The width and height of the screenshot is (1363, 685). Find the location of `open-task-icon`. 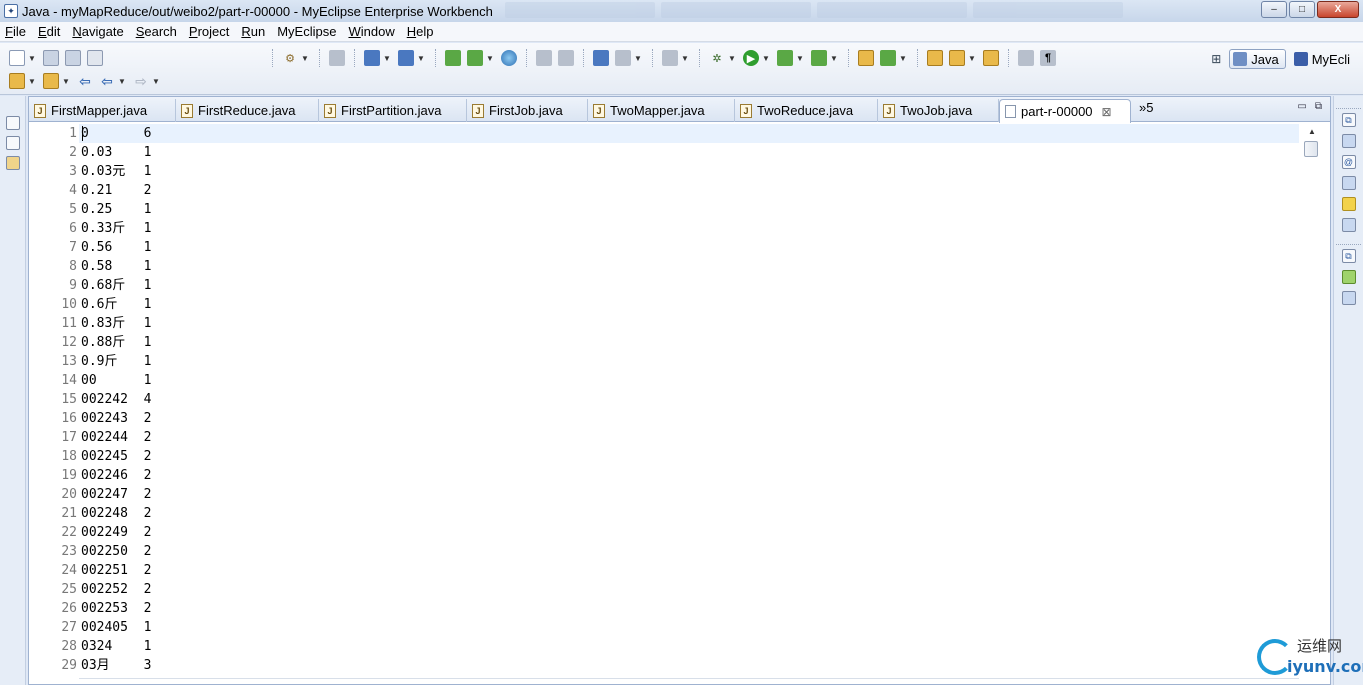

open-task-icon is located at coordinates (991, 58).